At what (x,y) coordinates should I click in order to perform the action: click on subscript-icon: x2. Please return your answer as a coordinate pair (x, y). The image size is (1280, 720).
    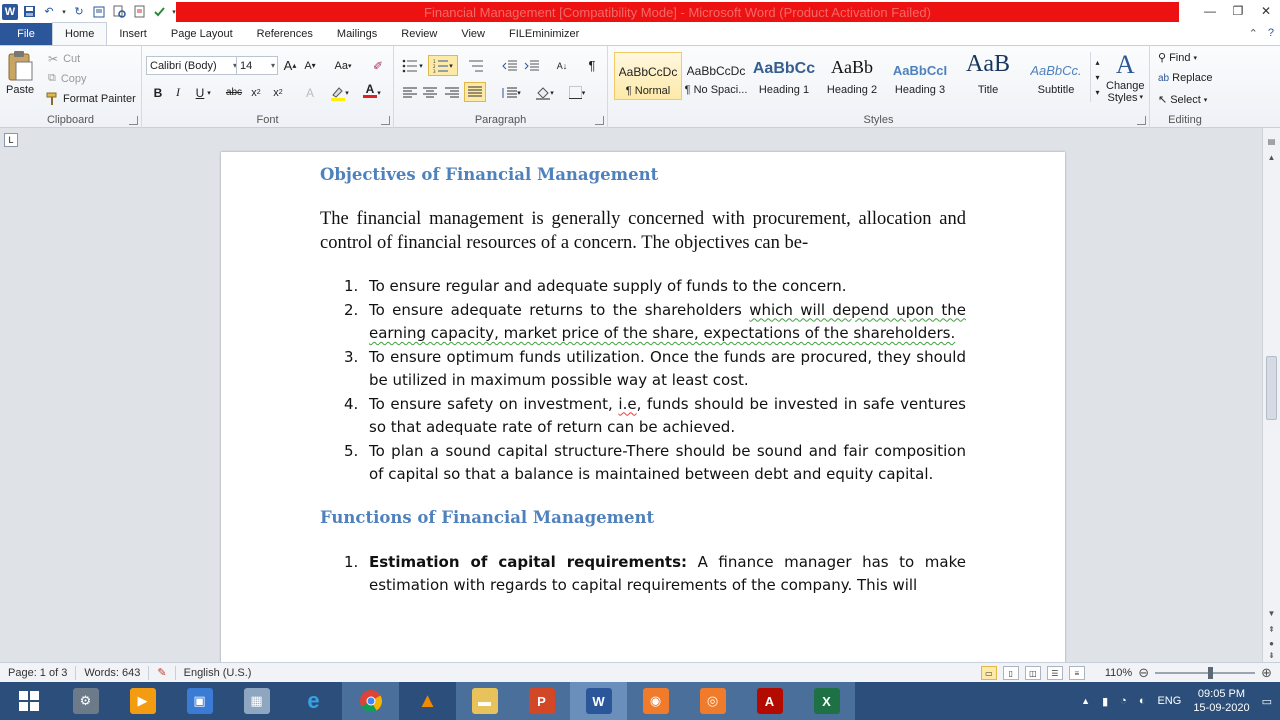
    Looking at the image, I should click on (256, 92).